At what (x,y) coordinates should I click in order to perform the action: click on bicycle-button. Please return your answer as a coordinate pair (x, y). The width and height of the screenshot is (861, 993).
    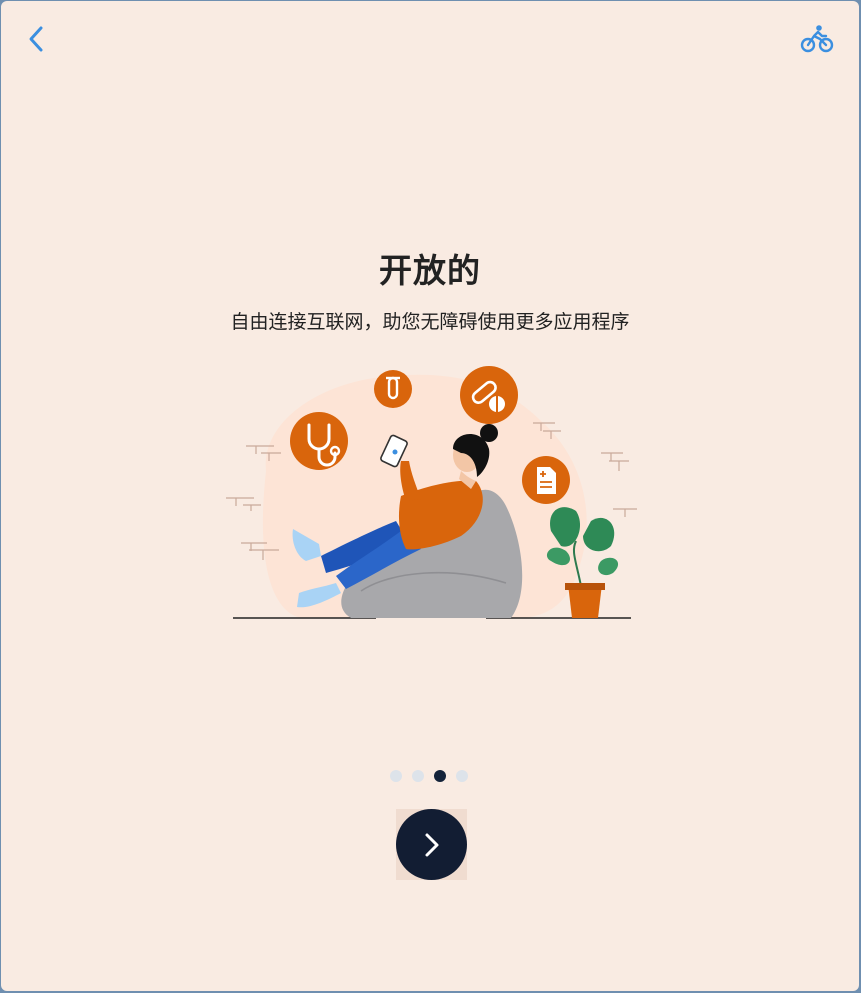
    Looking at the image, I should click on (817, 39).